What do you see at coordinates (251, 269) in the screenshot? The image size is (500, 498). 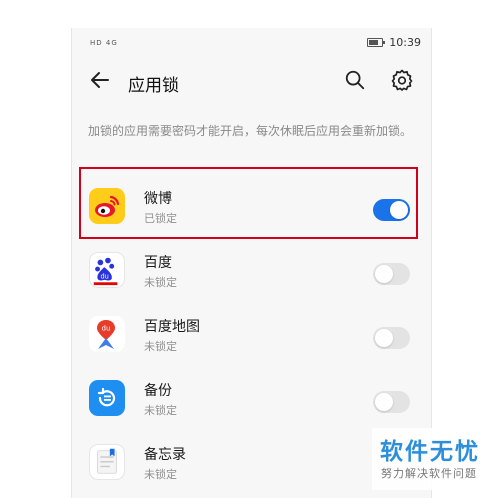 I see `app-row-baidu: du 百度 未锁定` at bounding box center [251, 269].